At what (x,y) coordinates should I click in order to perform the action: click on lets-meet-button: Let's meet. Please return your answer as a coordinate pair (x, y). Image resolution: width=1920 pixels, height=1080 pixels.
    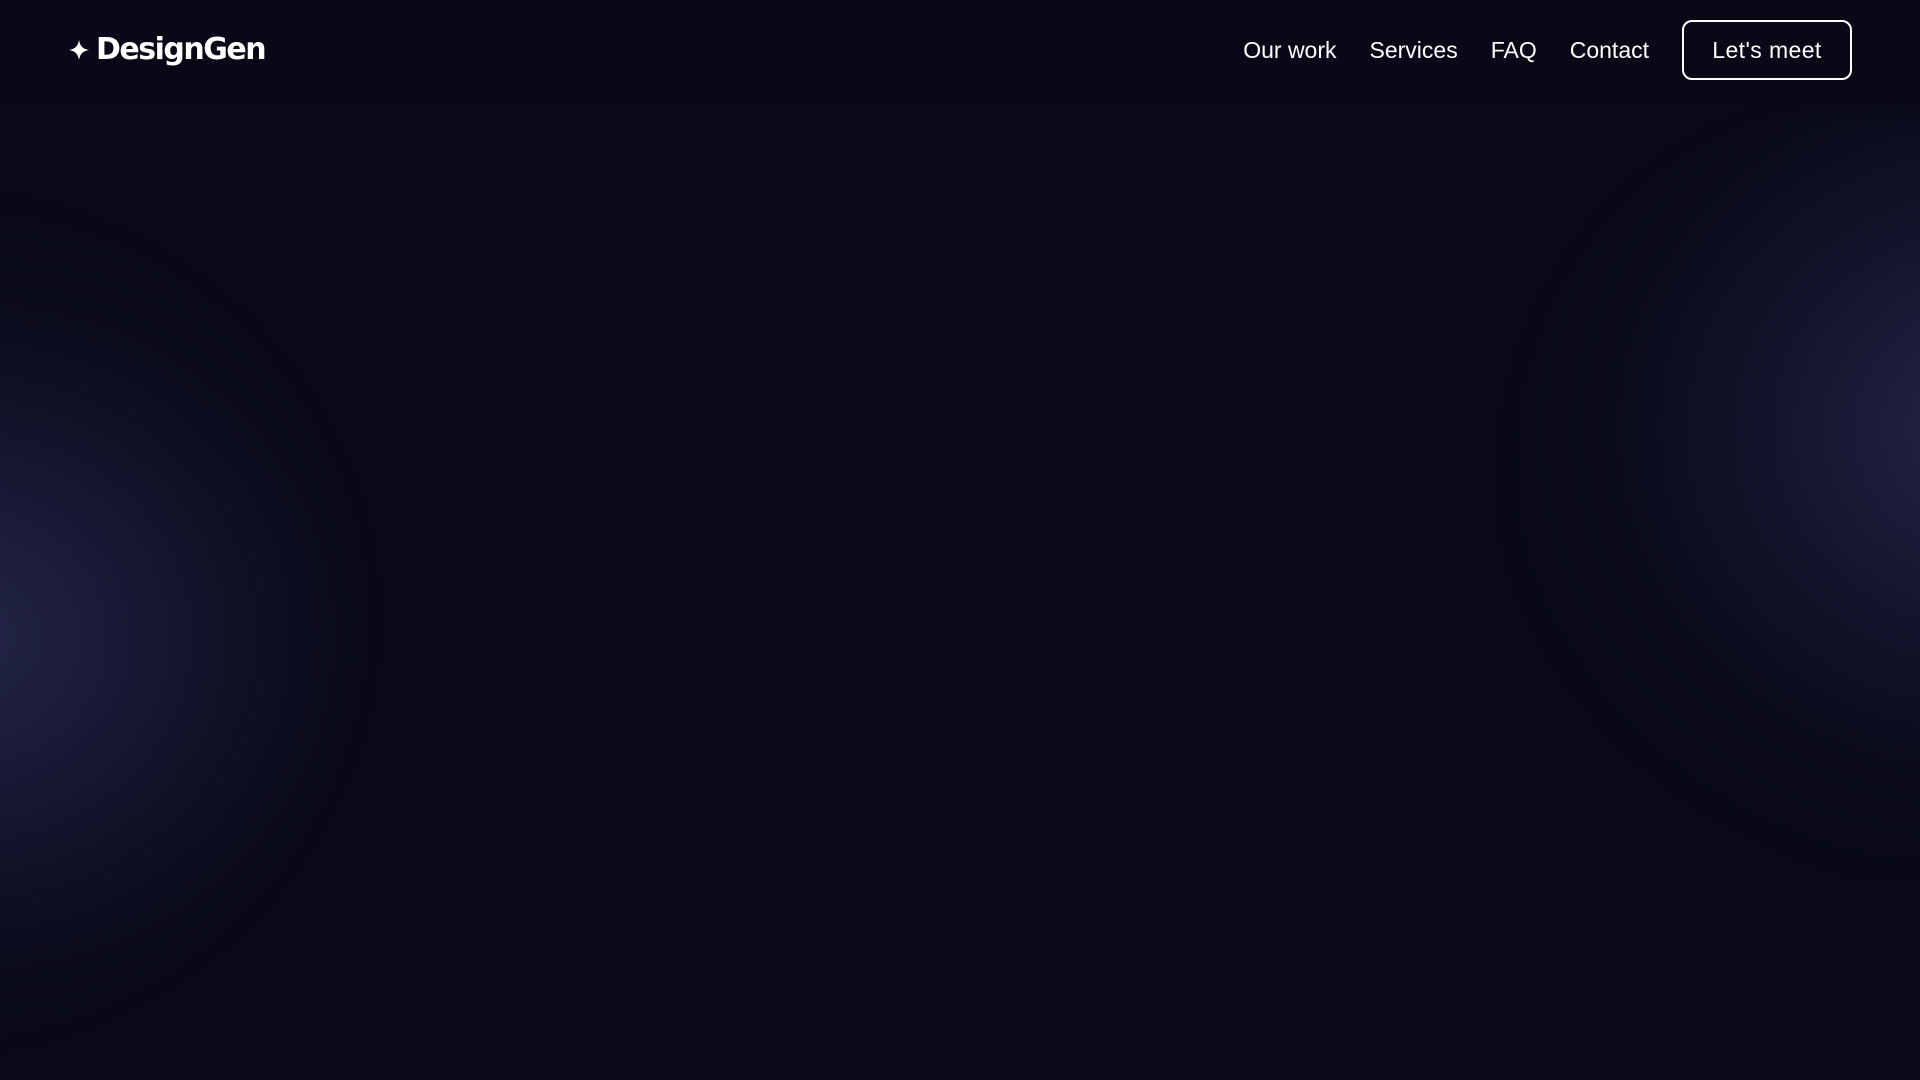
    Looking at the image, I should click on (1767, 50).